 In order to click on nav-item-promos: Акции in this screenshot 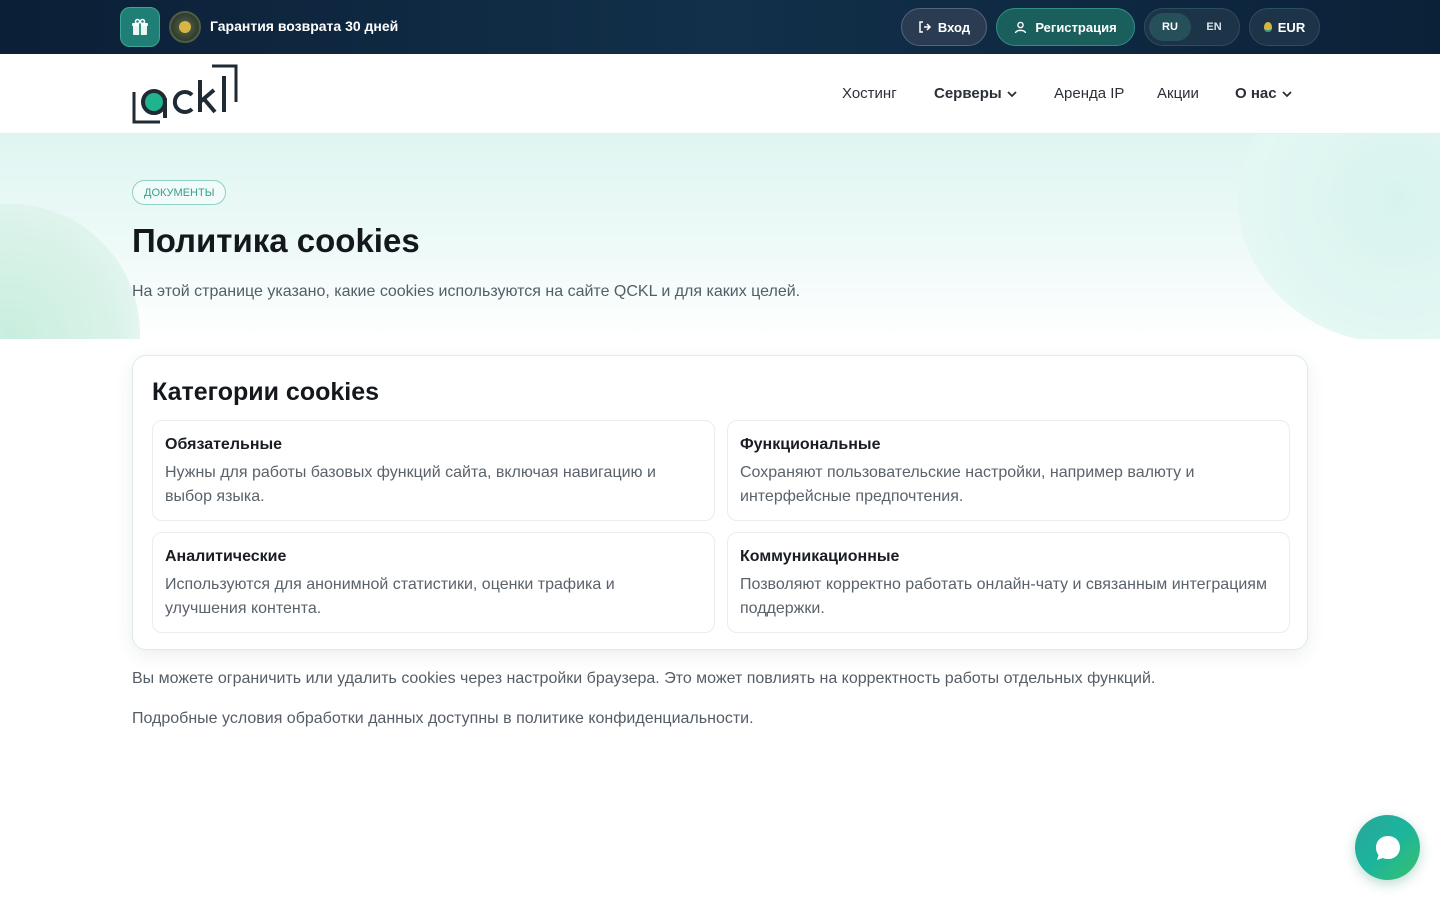, I will do `click(1178, 93)`.